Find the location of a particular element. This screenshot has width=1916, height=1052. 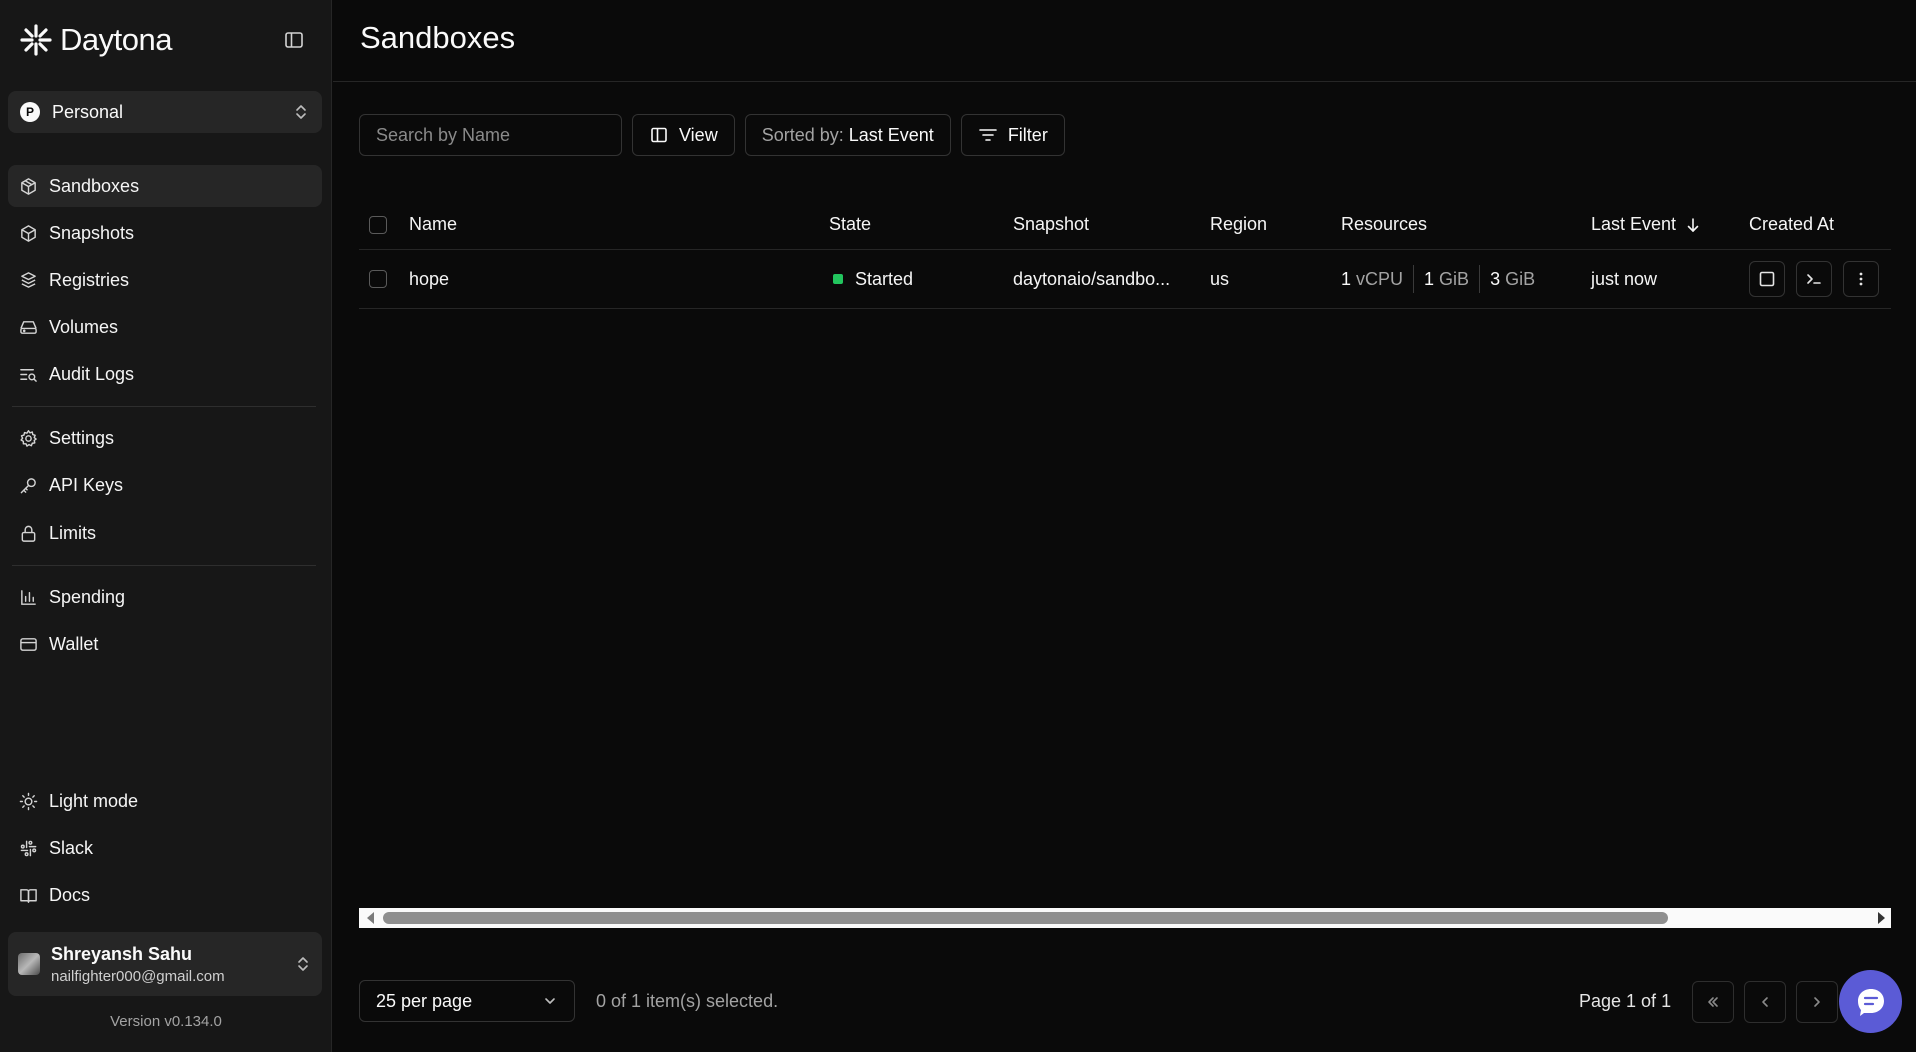

next-page-button is located at coordinates (1817, 1002).